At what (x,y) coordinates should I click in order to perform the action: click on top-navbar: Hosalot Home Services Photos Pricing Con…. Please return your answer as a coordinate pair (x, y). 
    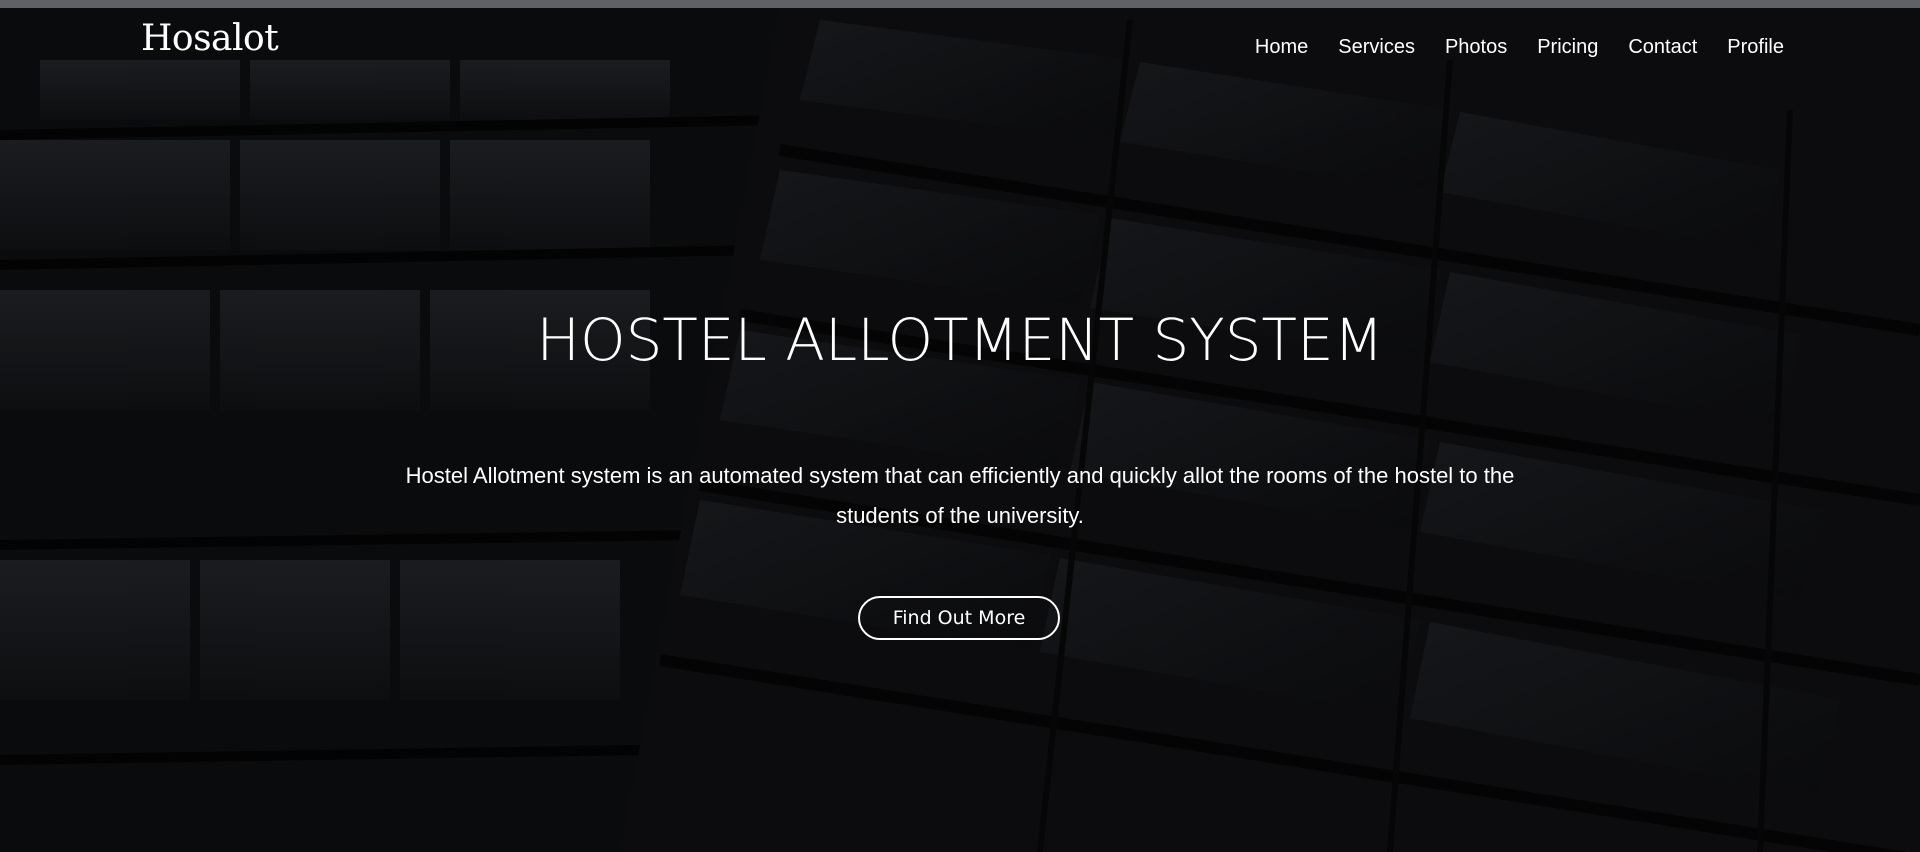
    Looking at the image, I should click on (960, 44).